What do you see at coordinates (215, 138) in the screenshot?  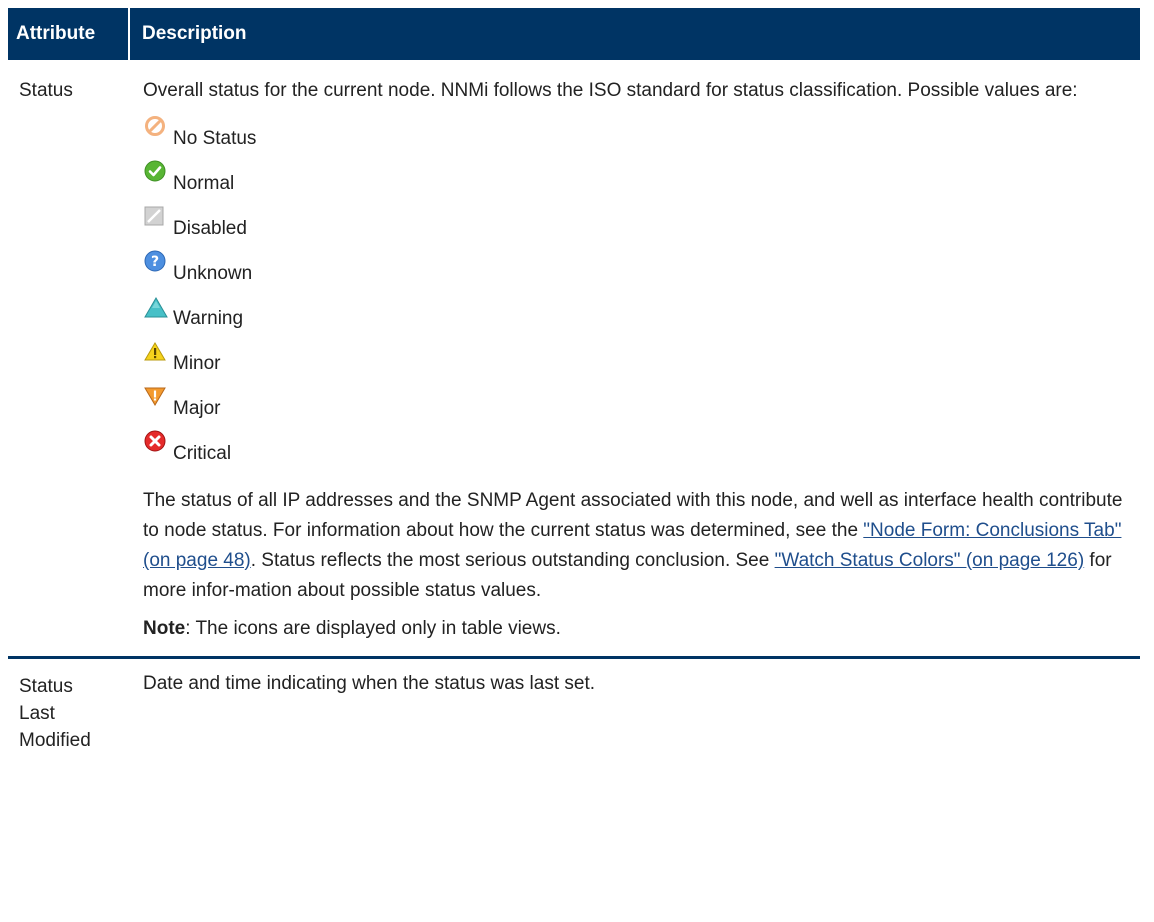 I see `status-label: No Status` at bounding box center [215, 138].